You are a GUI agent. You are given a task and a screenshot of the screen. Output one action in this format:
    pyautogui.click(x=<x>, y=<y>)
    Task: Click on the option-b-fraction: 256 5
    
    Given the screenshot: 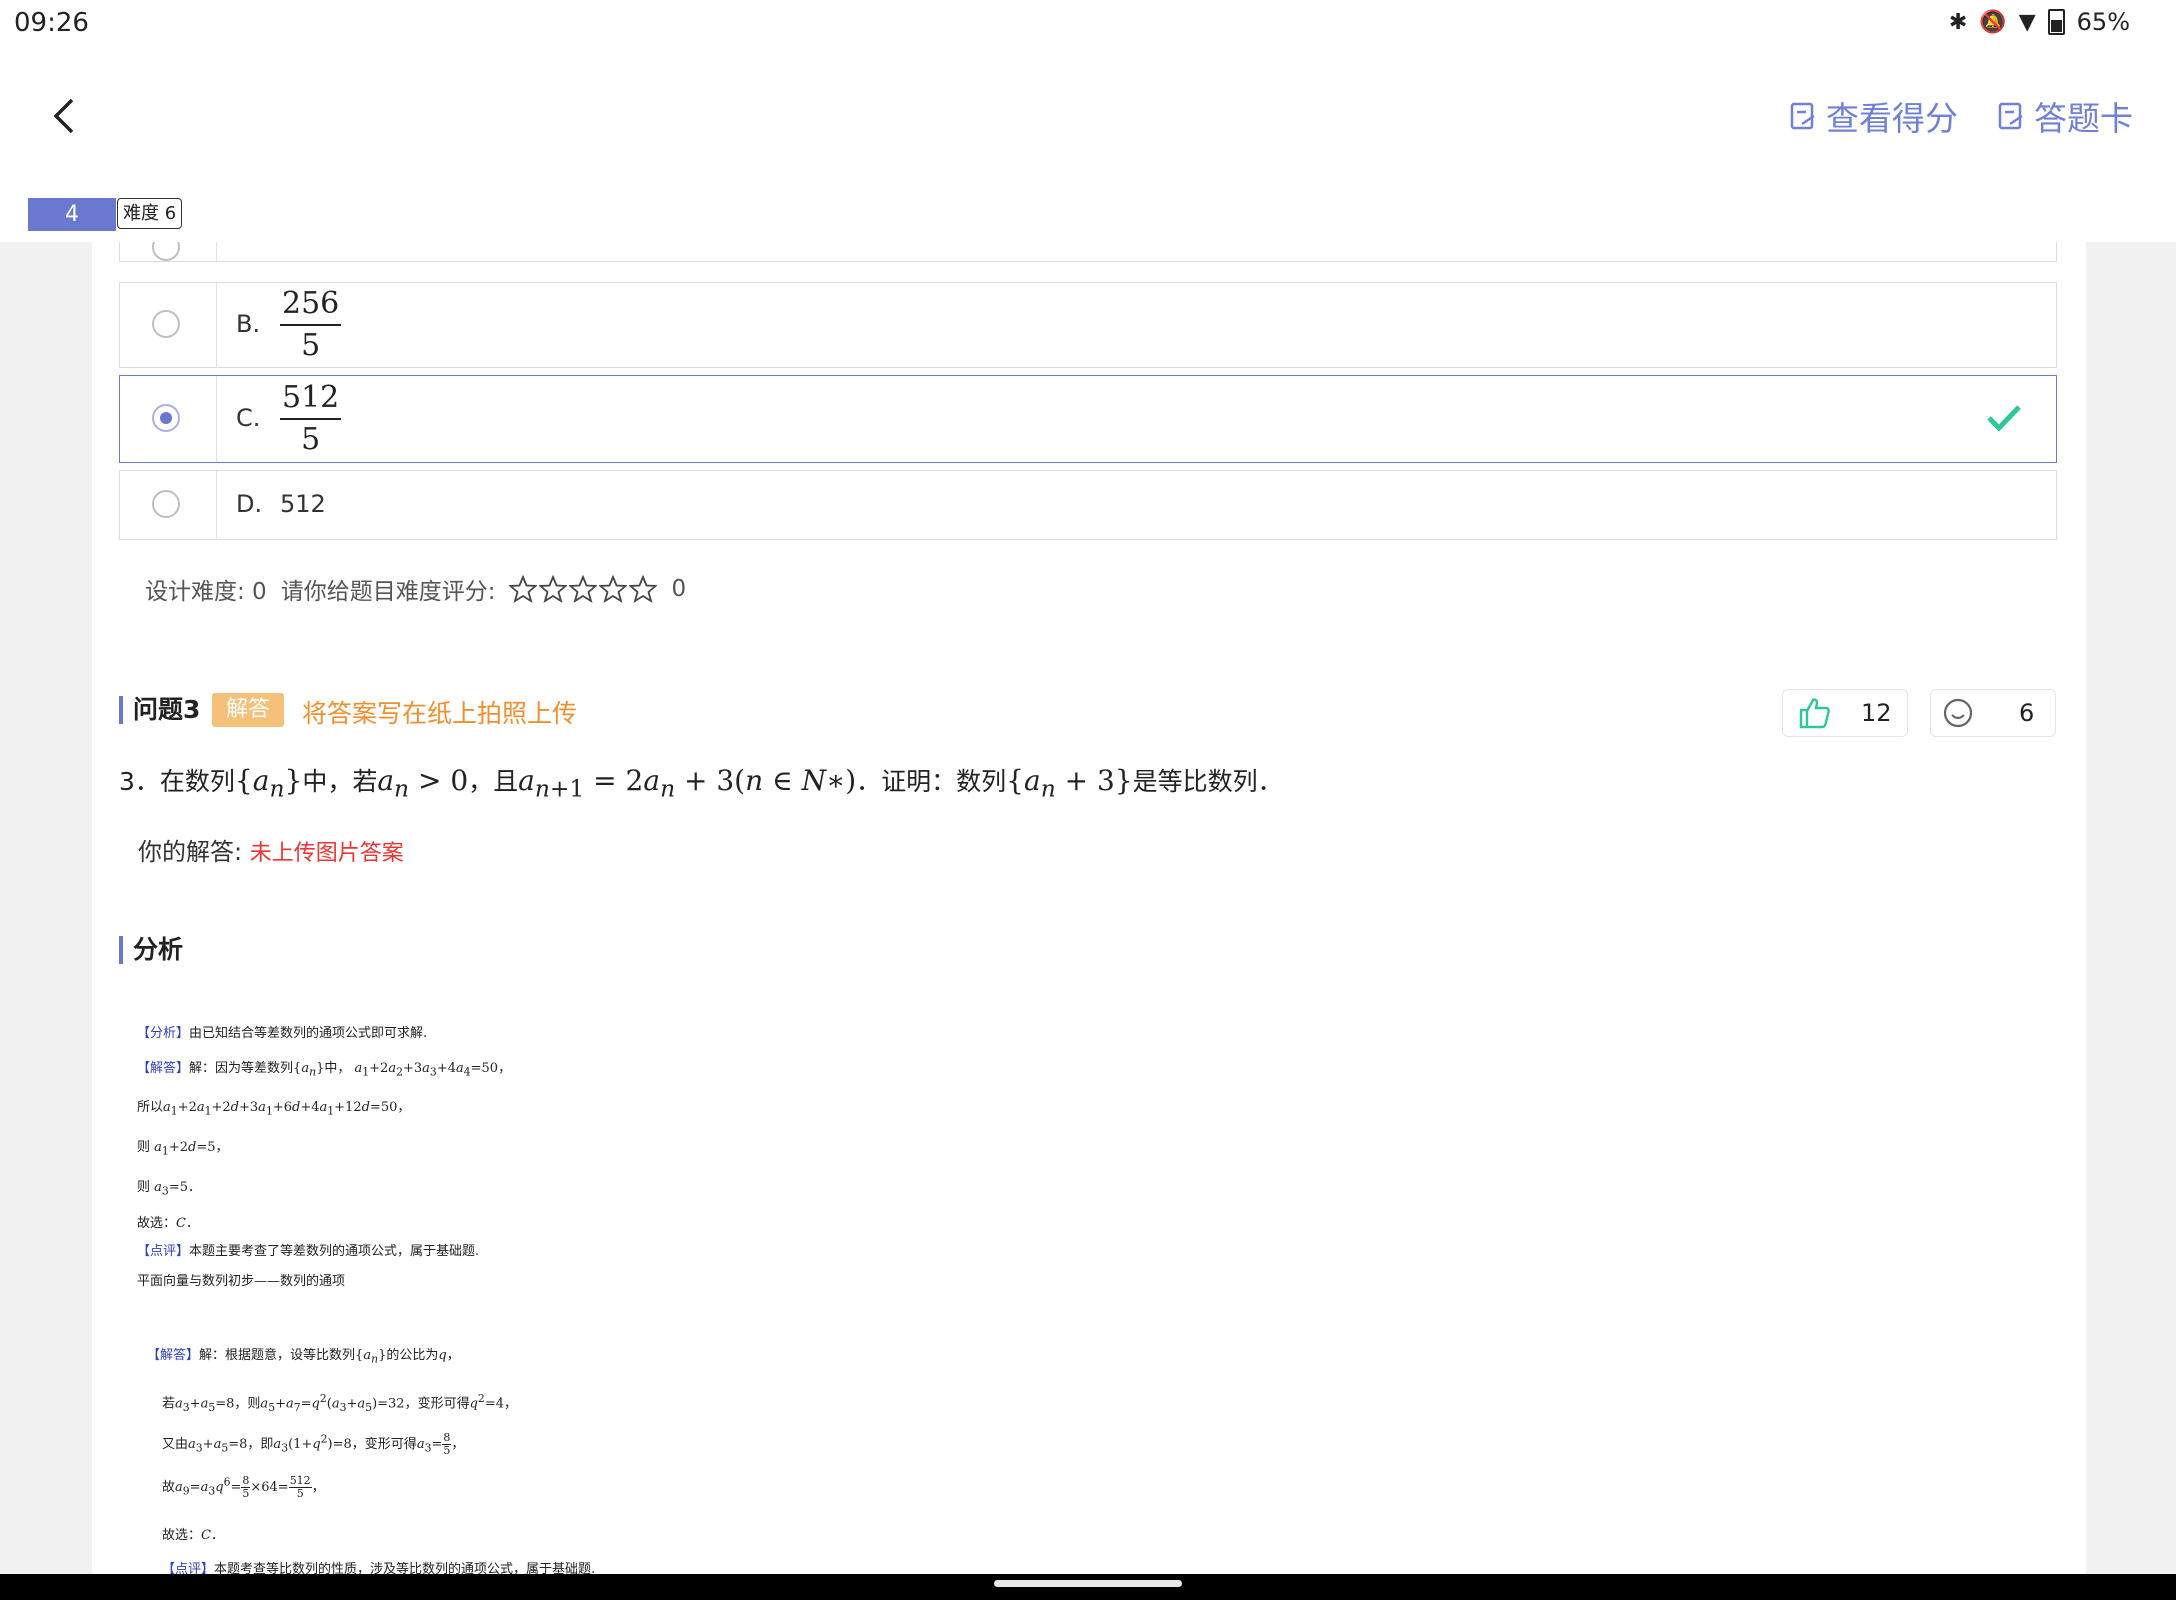 What is the action you would take?
    pyautogui.click(x=311, y=324)
    